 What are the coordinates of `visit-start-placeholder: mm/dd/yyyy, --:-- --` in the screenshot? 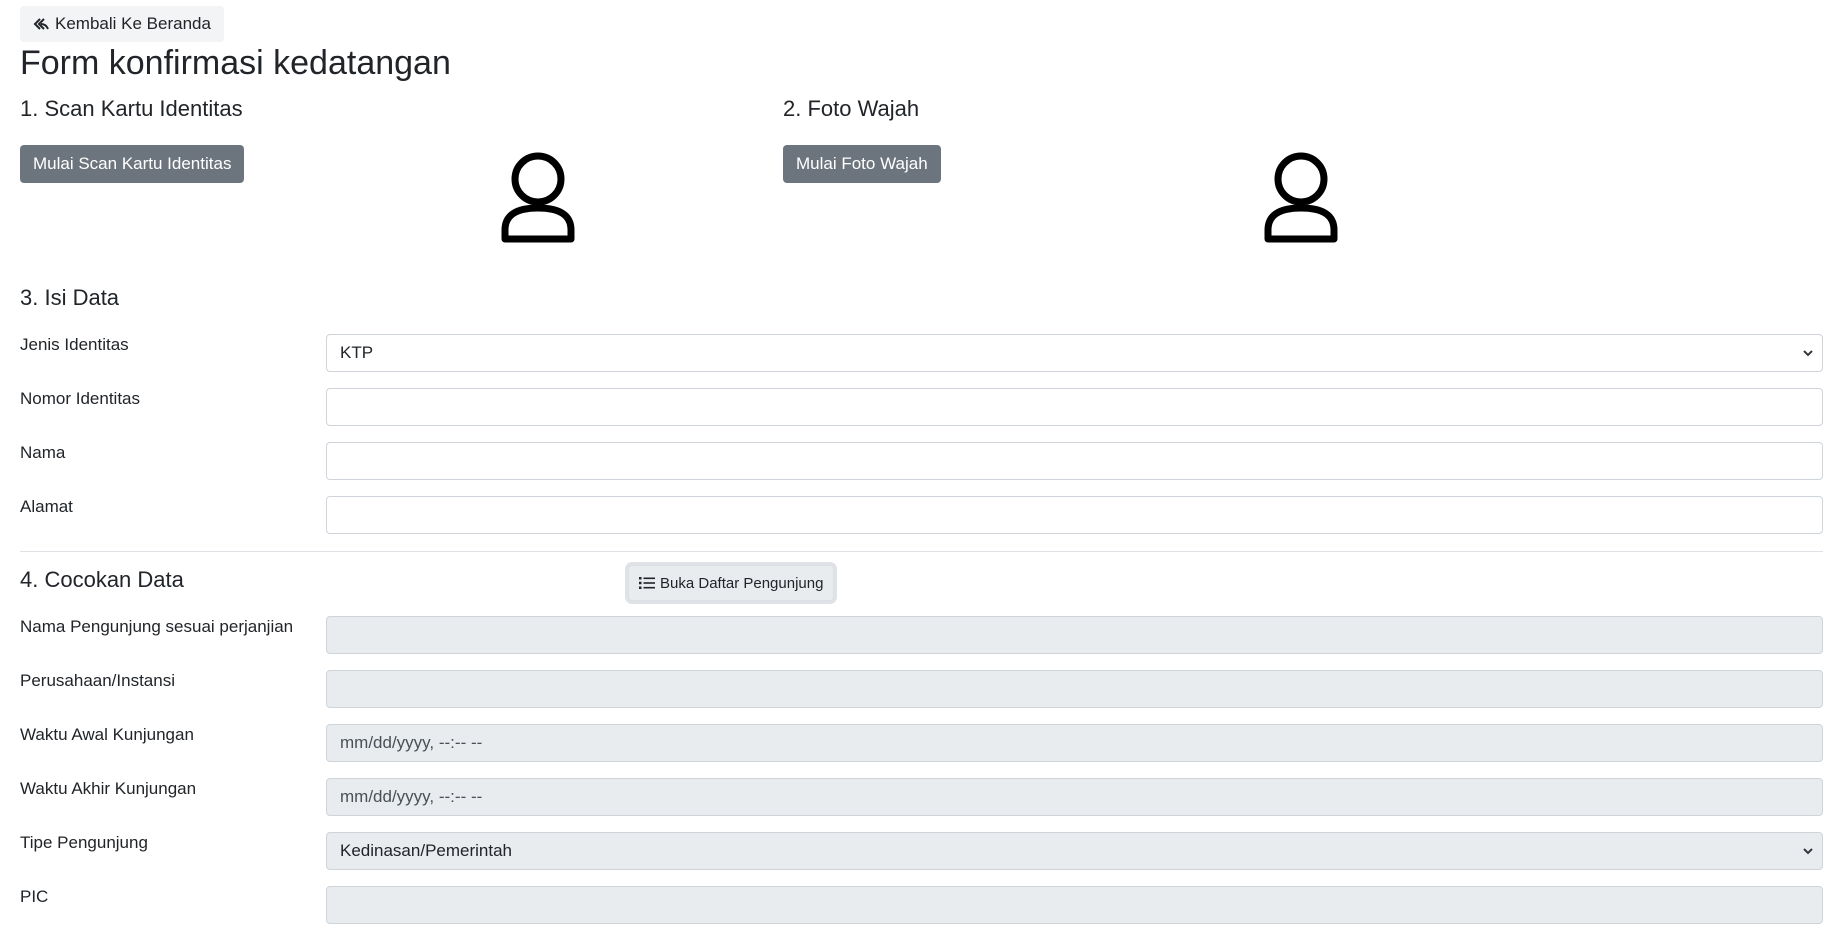 It's located at (411, 742).